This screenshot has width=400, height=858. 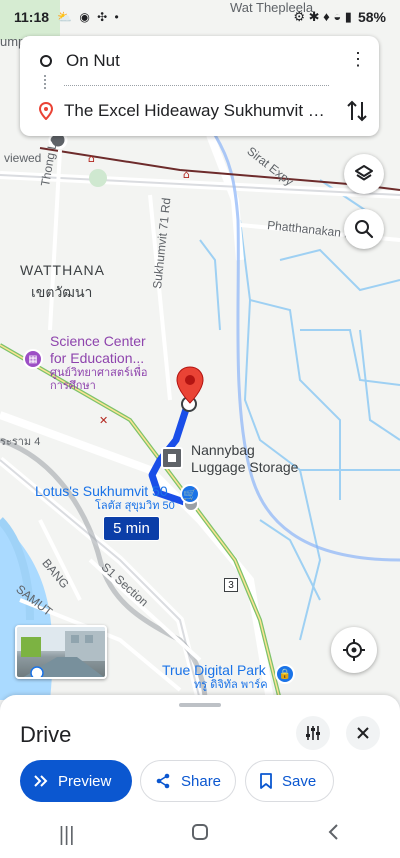 I want to click on bookmark-icon, so click(x=266, y=781).